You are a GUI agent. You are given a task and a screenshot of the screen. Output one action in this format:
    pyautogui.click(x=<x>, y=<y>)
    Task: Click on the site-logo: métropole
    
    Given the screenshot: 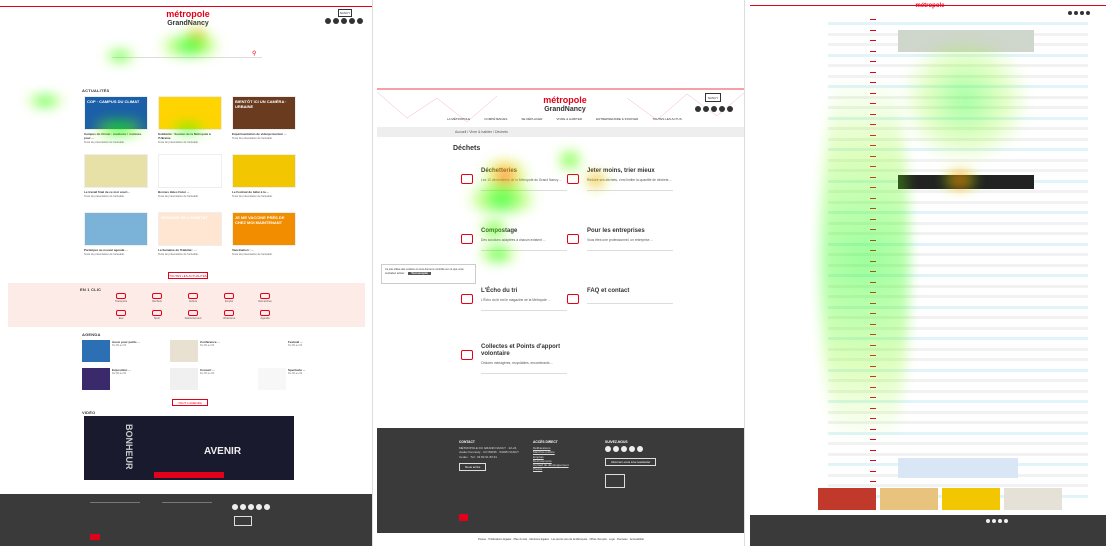 What is the action you would take?
    pyautogui.click(x=930, y=6)
    